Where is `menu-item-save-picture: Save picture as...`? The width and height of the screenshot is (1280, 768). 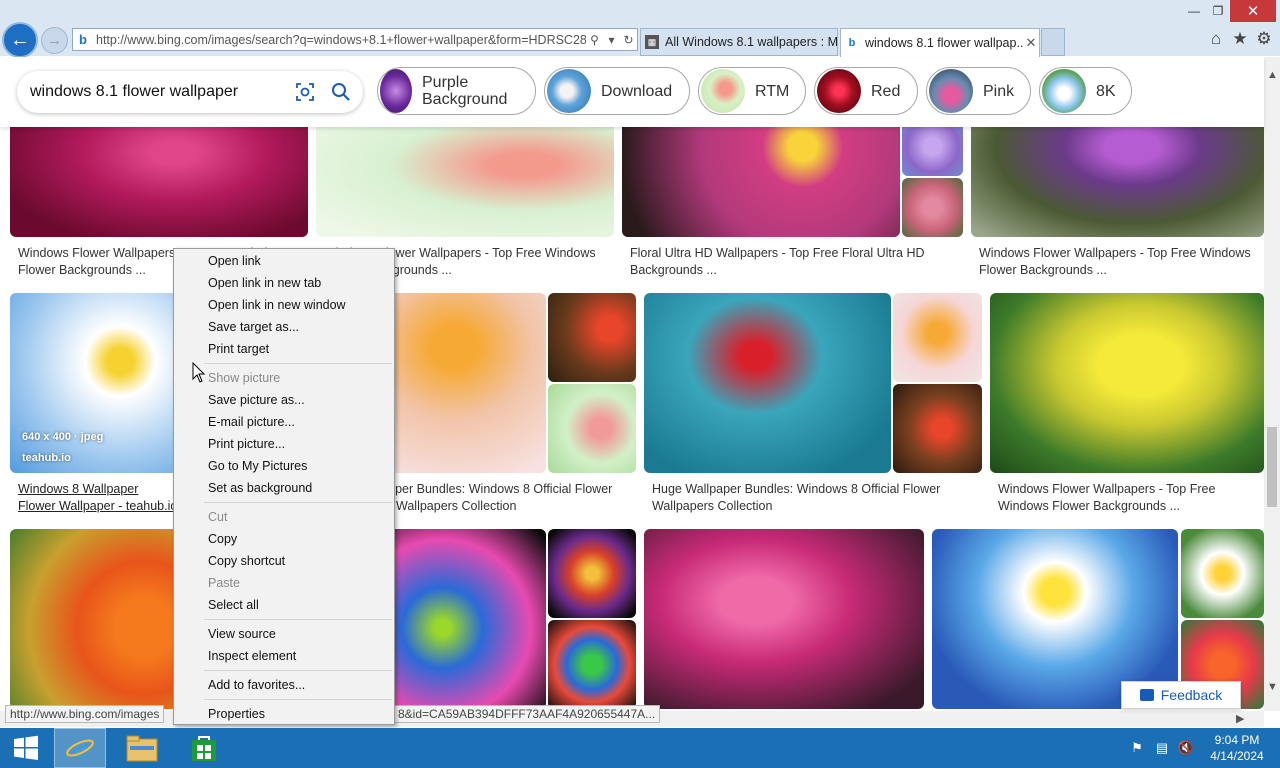 menu-item-save-picture: Save picture as... is located at coordinates (285, 400).